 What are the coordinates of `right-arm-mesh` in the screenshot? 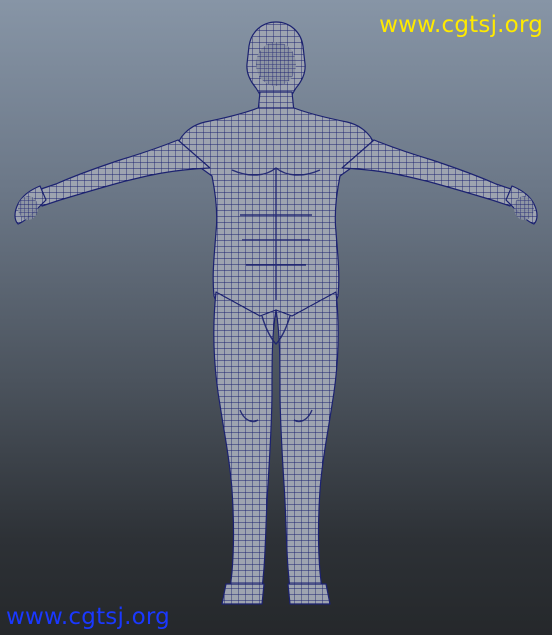 It's located at (428, 173).